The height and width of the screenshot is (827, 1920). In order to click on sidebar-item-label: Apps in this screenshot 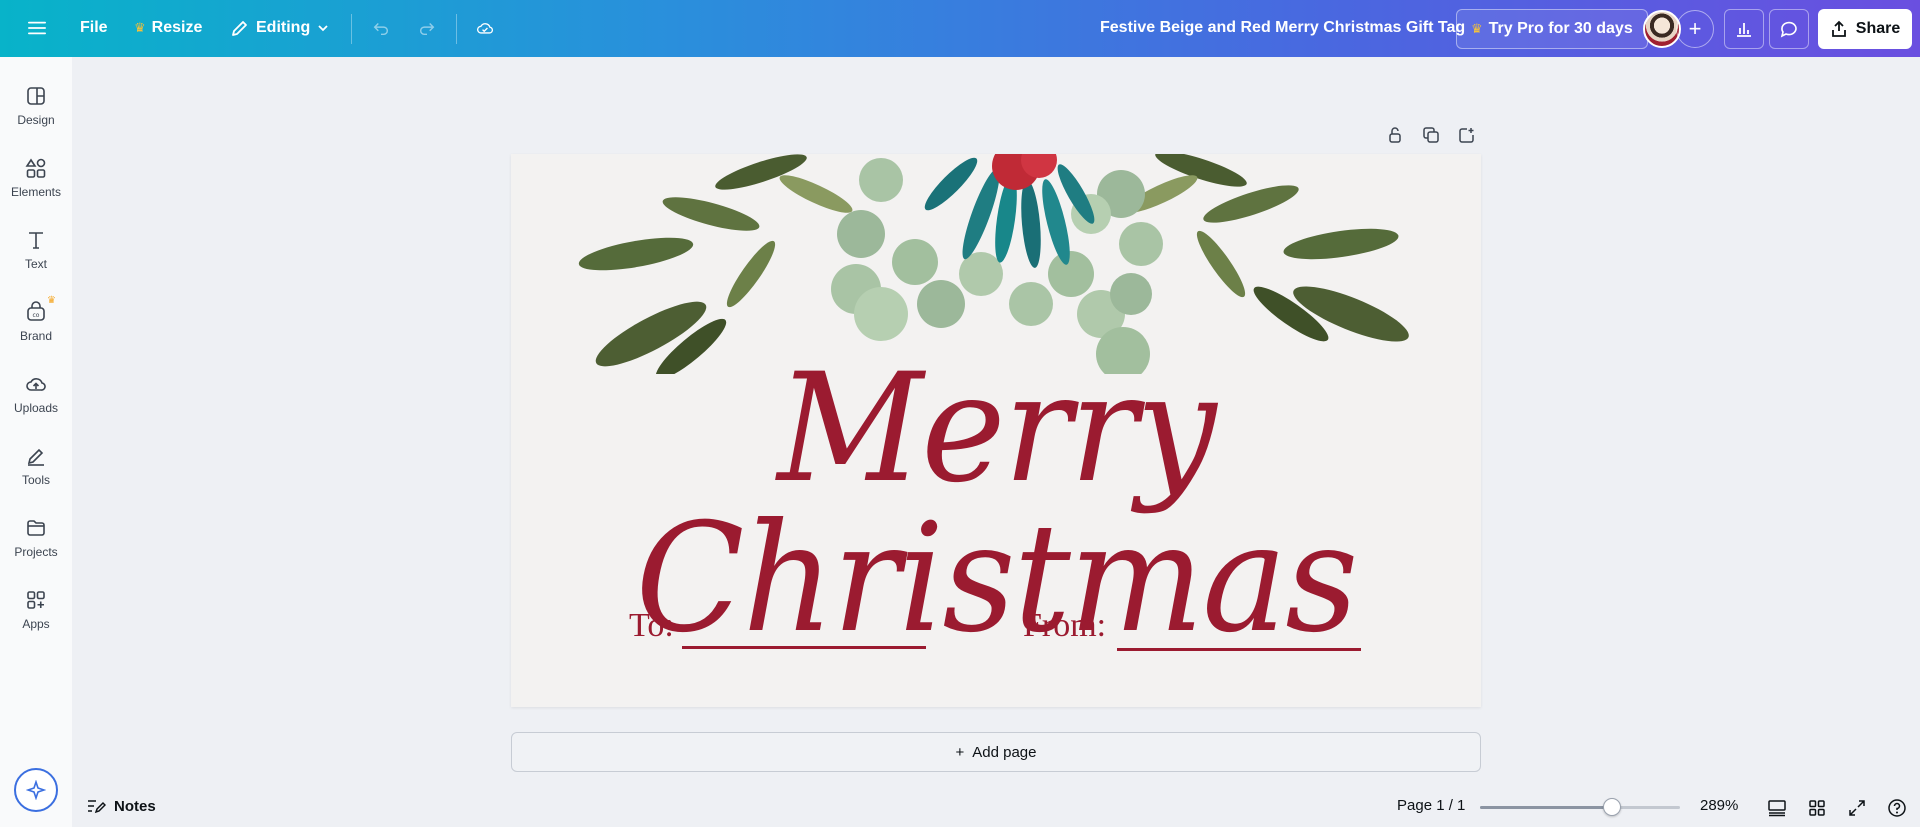, I will do `click(36, 624)`.